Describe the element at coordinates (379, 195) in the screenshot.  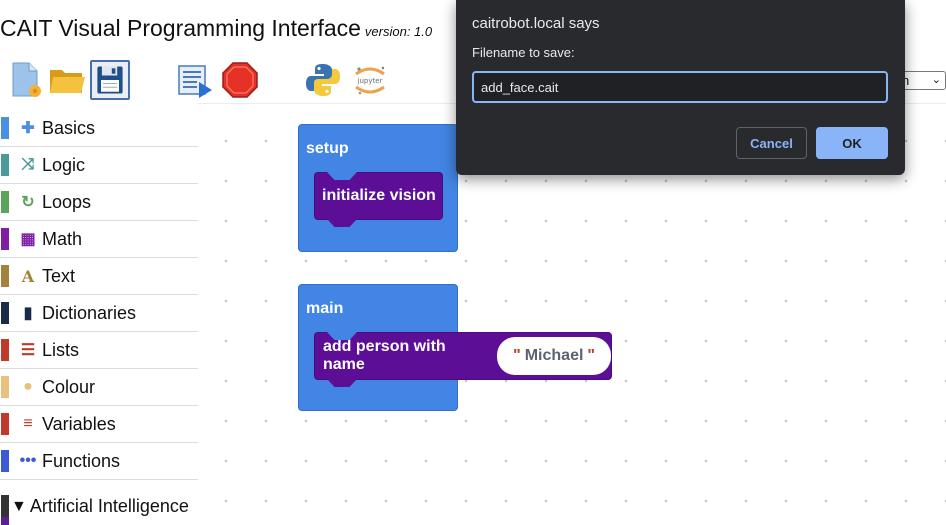
I see `initialize-vision-label: initialize vision` at that location.